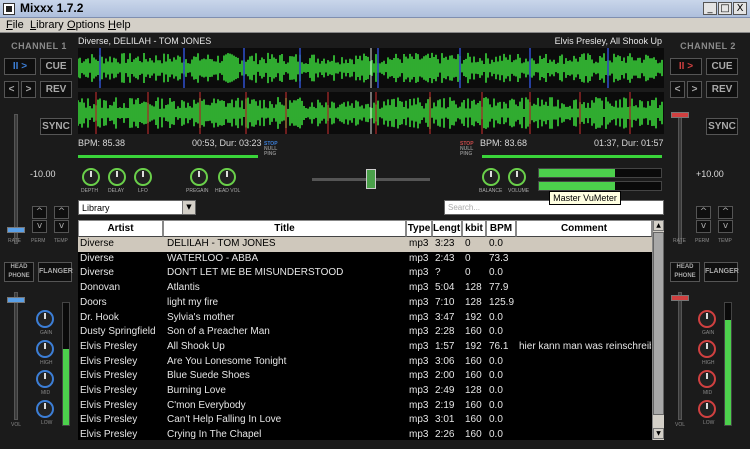  What do you see at coordinates (45, 409) in the screenshot?
I see `ch1-low-knob` at bounding box center [45, 409].